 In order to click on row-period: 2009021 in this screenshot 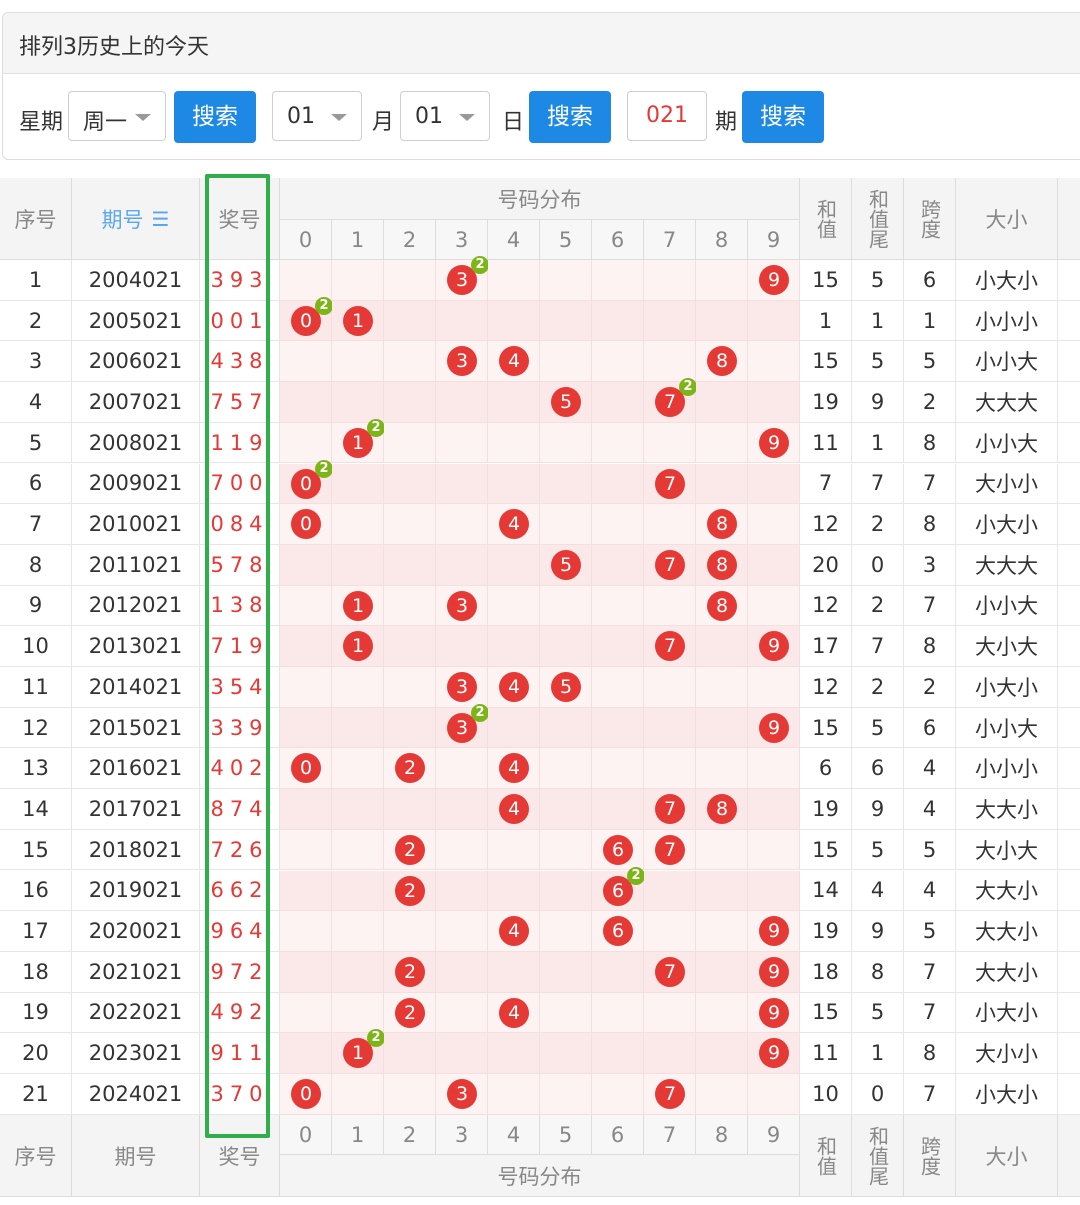, I will do `click(136, 484)`.